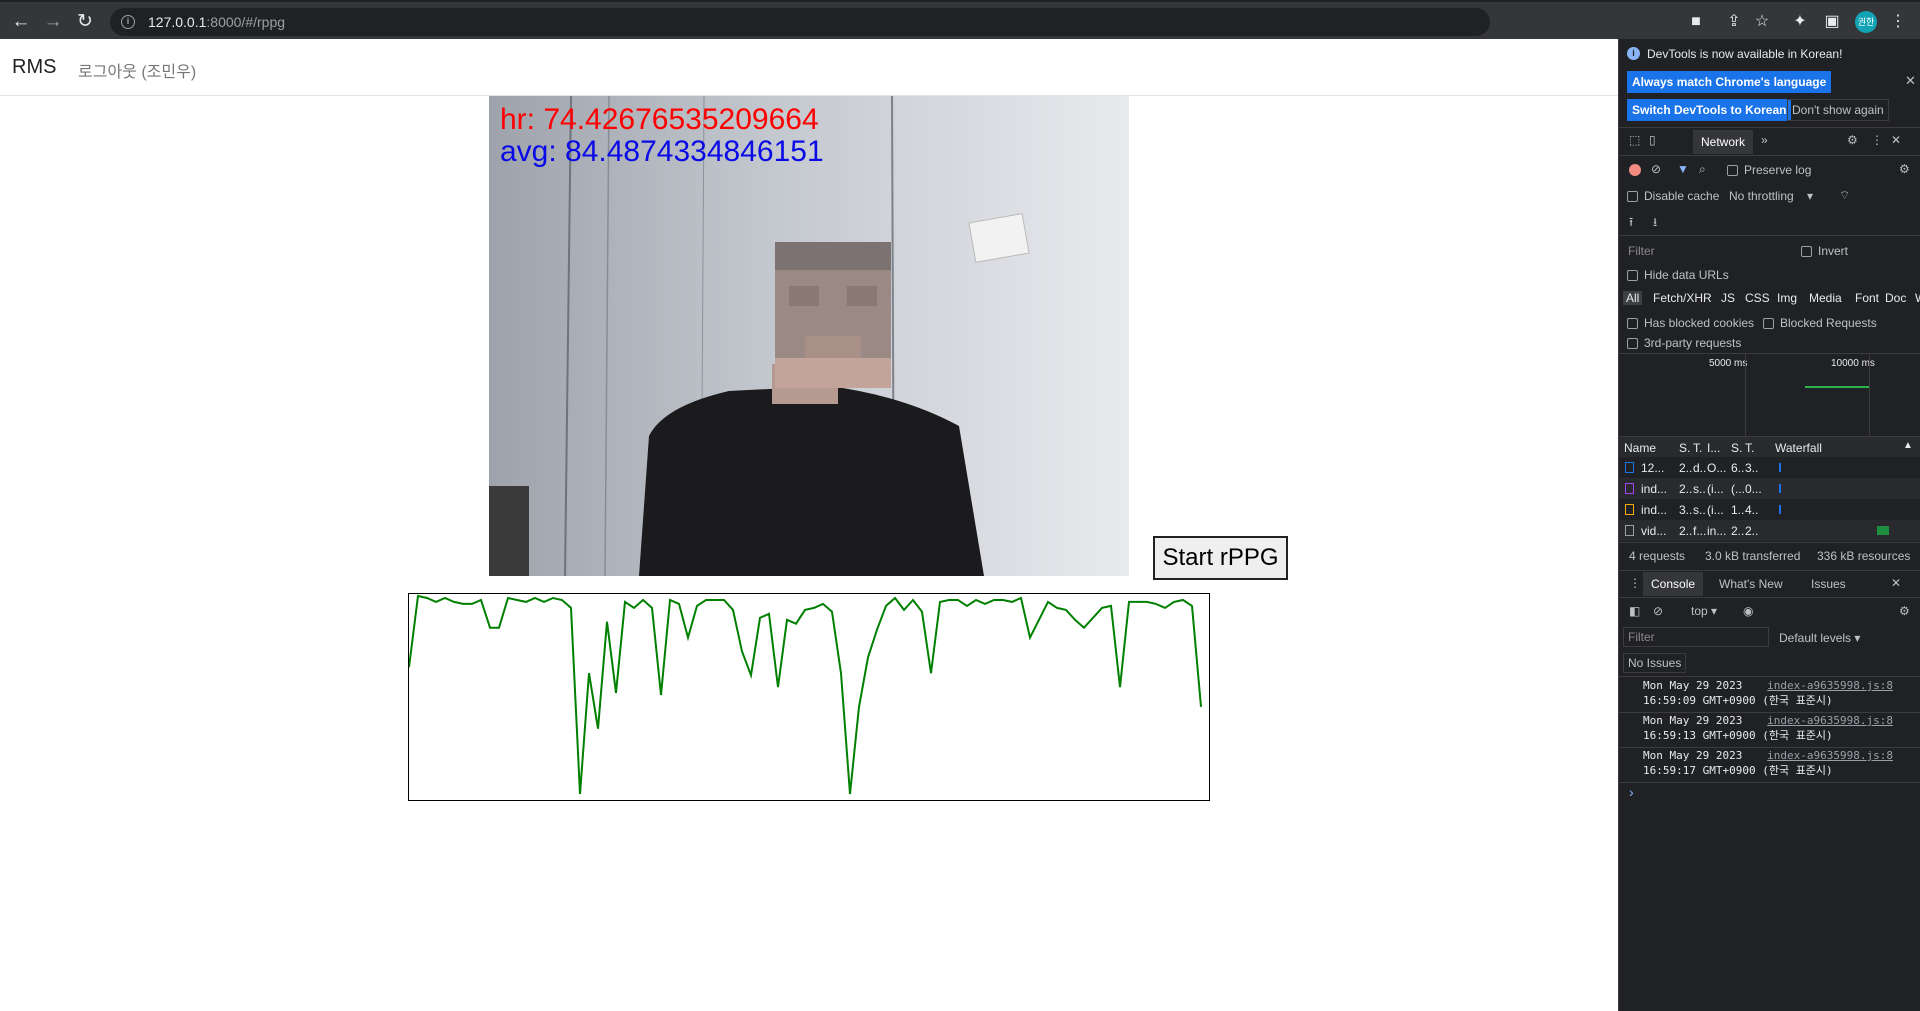 Image resolution: width=1920 pixels, height=1011 pixels. Describe the element at coordinates (1738, 510) in the screenshot. I see `request-cell: 1..` at that location.